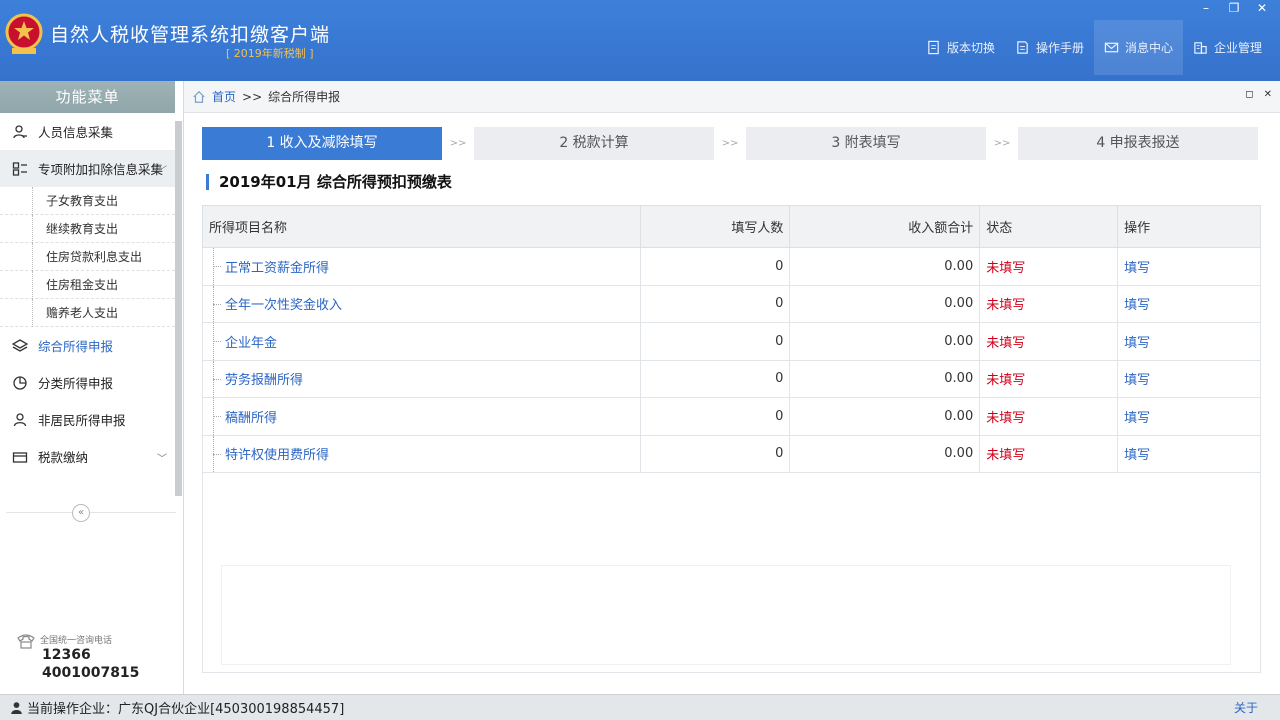  Describe the element at coordinates (101, 169) in the screenshot. I see `sidebar-item-label: 专项附加扣除信息采集` at that location.